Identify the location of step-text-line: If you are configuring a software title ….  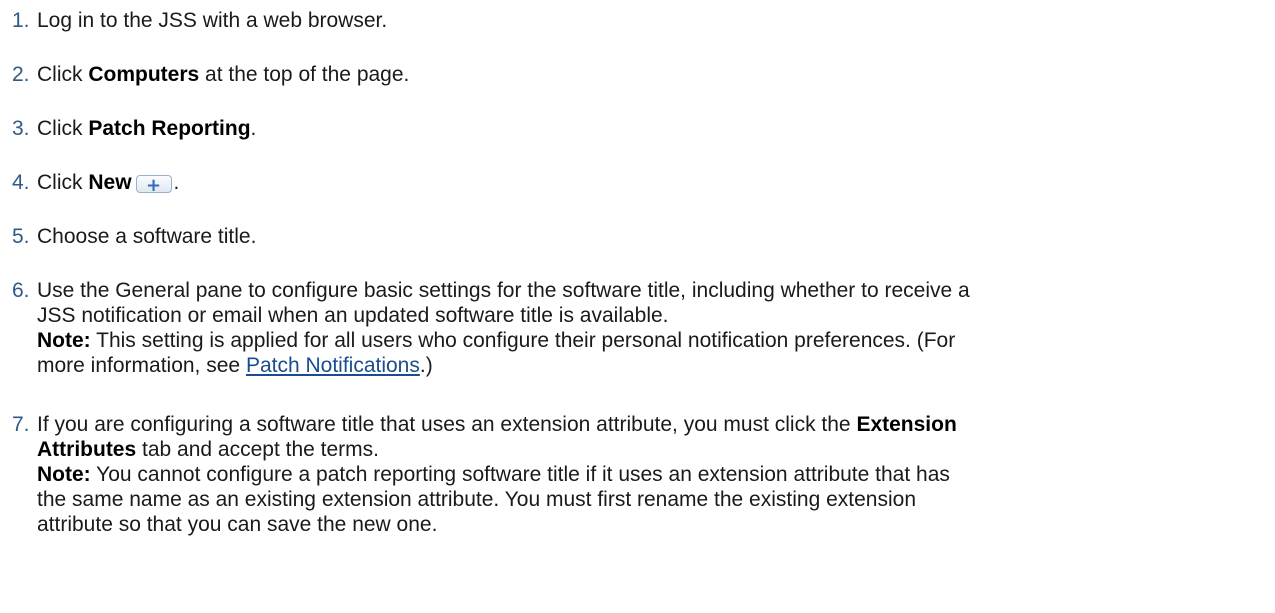
(651, 424).